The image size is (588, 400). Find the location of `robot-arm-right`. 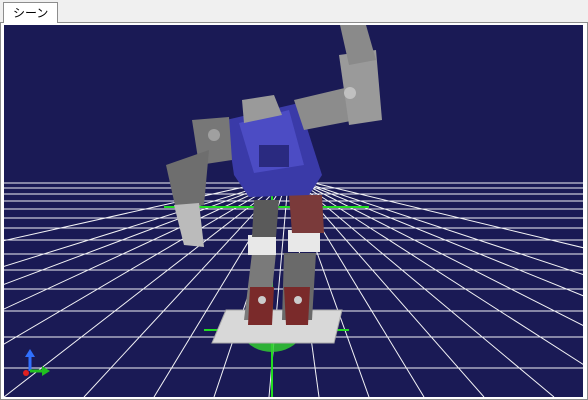

robot-arm-right is located at coordinates (338, 77).